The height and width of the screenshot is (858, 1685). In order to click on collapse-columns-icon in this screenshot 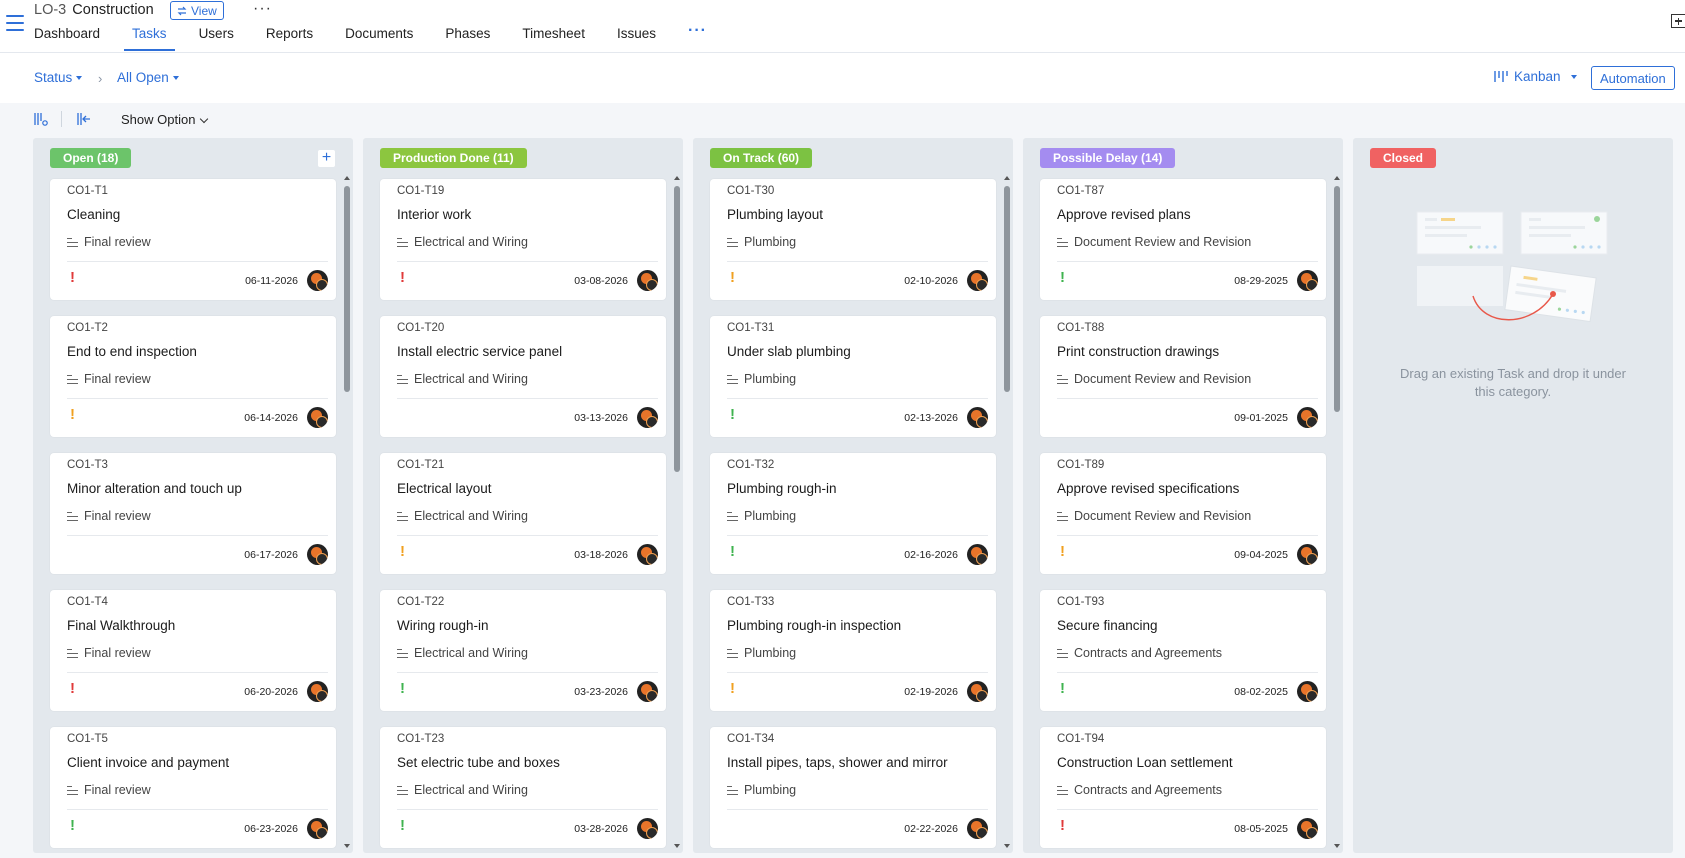, I will do `click(84, 119)`.